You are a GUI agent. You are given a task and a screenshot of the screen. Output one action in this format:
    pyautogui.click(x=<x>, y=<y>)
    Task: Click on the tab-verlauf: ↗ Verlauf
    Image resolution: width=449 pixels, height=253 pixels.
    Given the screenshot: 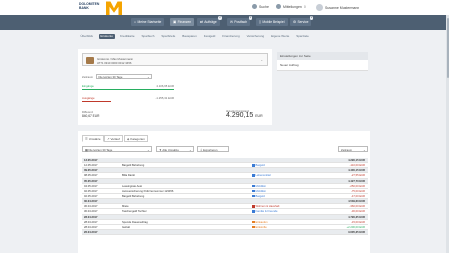 What is the action you would take?
    pyautogui.click(x=113, y=138)
    